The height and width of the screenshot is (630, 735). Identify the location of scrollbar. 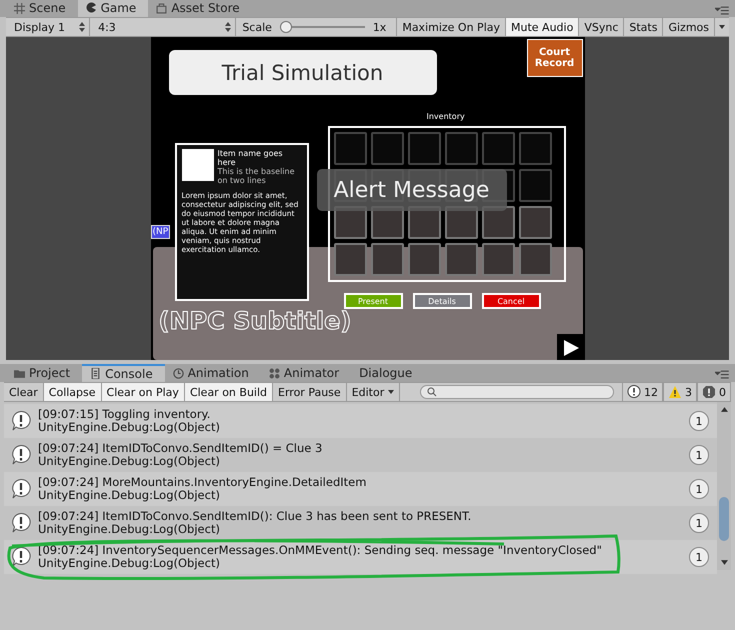
(724, 486).